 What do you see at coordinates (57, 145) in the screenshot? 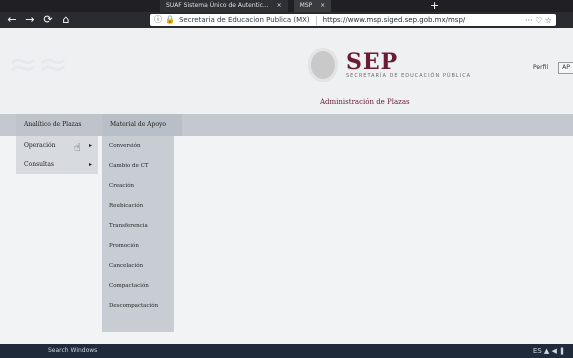
I see `menu-item-operacion: Operación ▸` at bounding box center [57, 145].